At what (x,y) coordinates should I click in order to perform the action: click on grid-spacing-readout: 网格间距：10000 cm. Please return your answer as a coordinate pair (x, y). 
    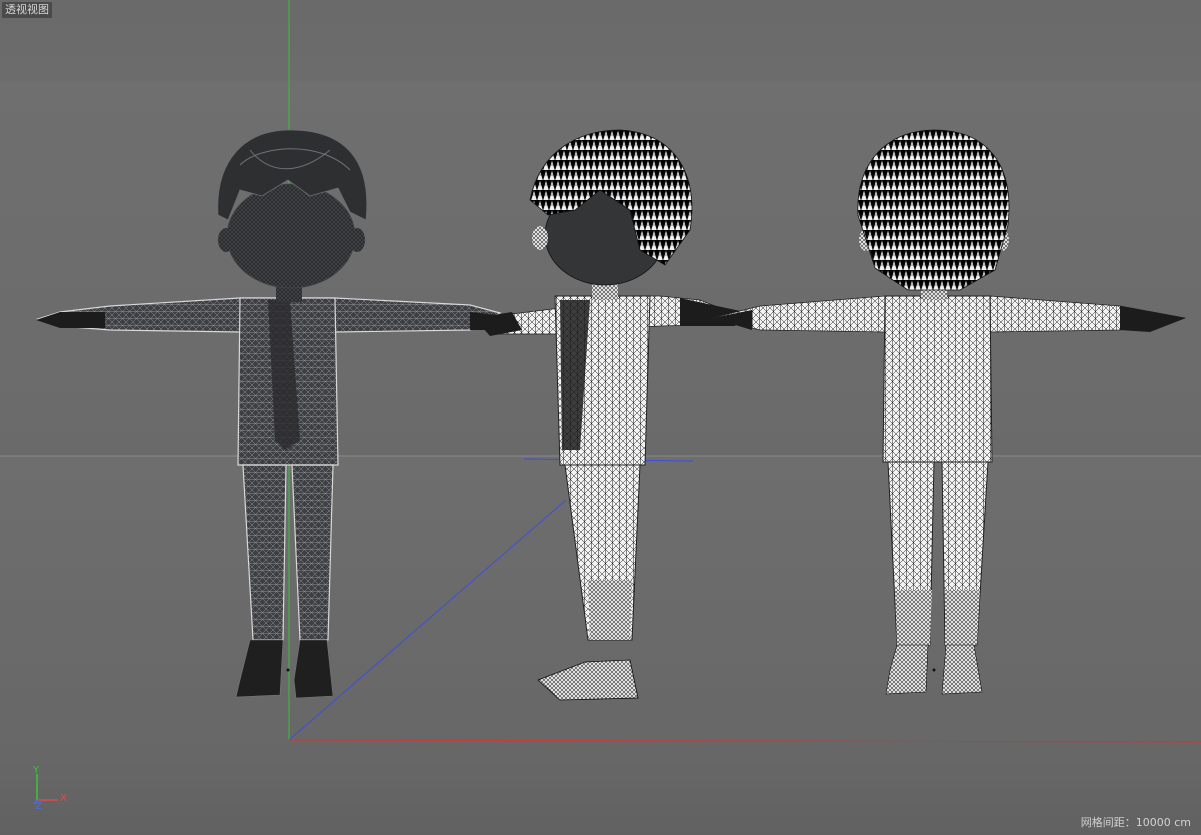
    Looking at the image, I should click on (1135, 822).